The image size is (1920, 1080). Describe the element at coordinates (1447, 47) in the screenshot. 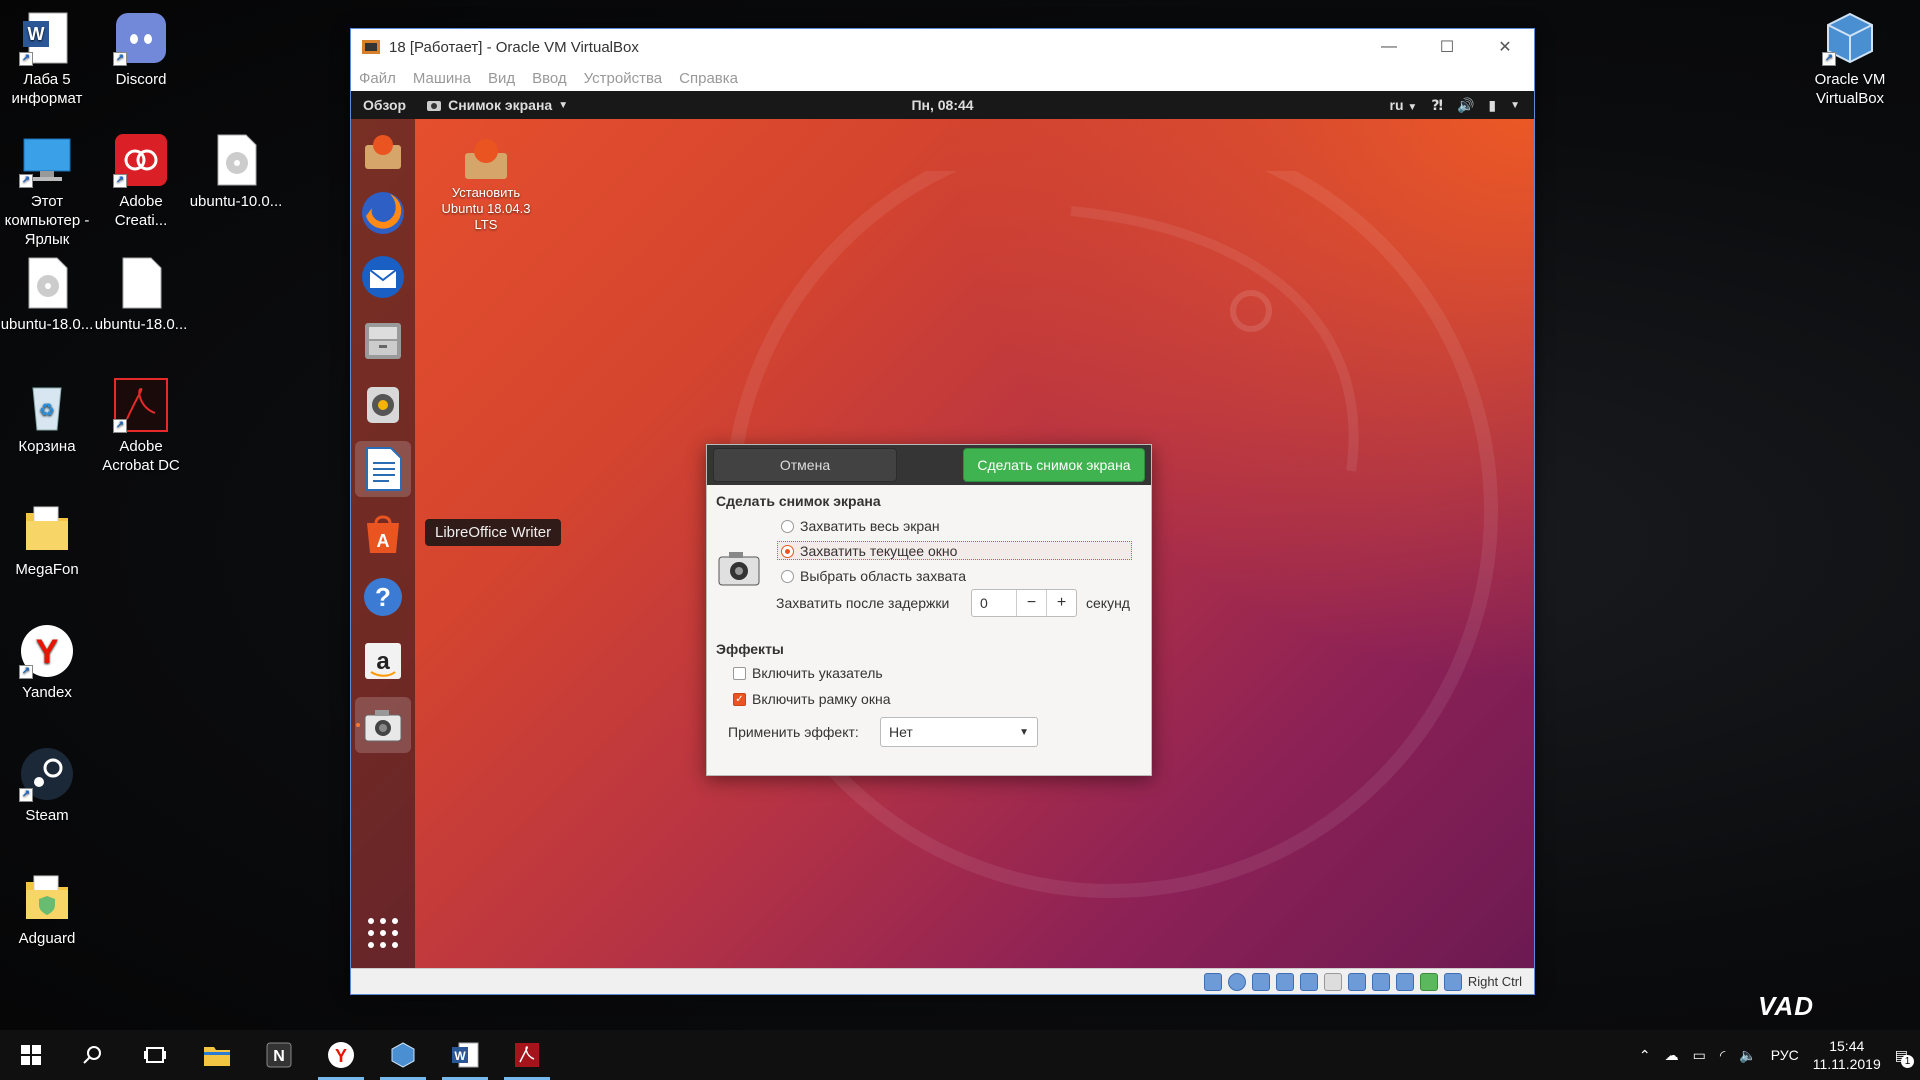

I see `maximize-button: ☐` at that location.